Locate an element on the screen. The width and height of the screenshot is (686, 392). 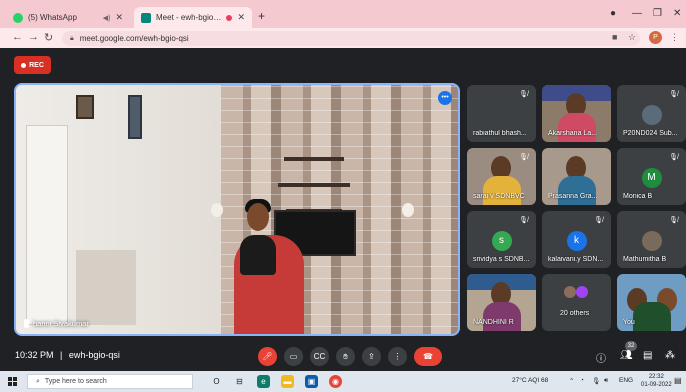
meeting-code: ewh-bgio-qsi is located at coordinates (94, 355).